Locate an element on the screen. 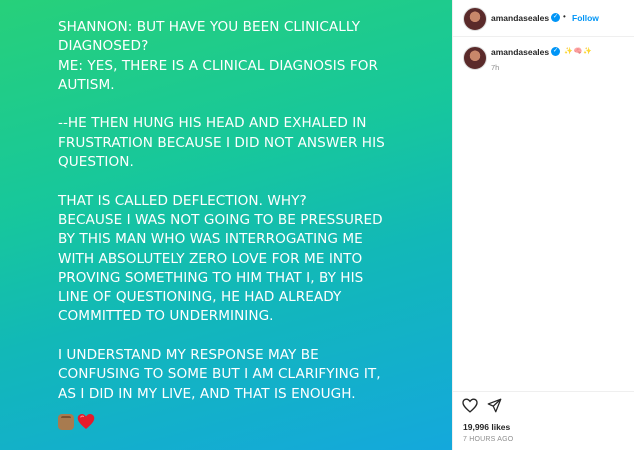 The image size is (634, 450). post-line: QUESTION. is located at coordinates (96, 162).